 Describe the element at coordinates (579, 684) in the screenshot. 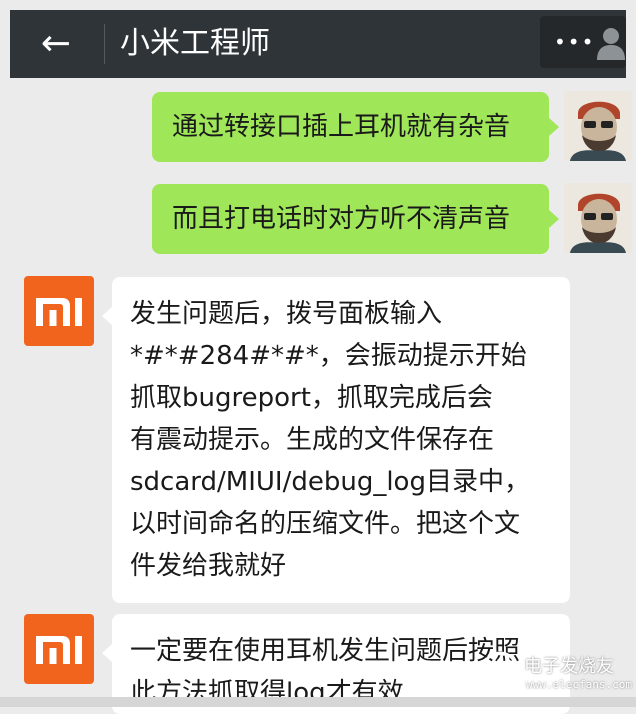

I see `watermark-url: www.elecfans.com` at that location.